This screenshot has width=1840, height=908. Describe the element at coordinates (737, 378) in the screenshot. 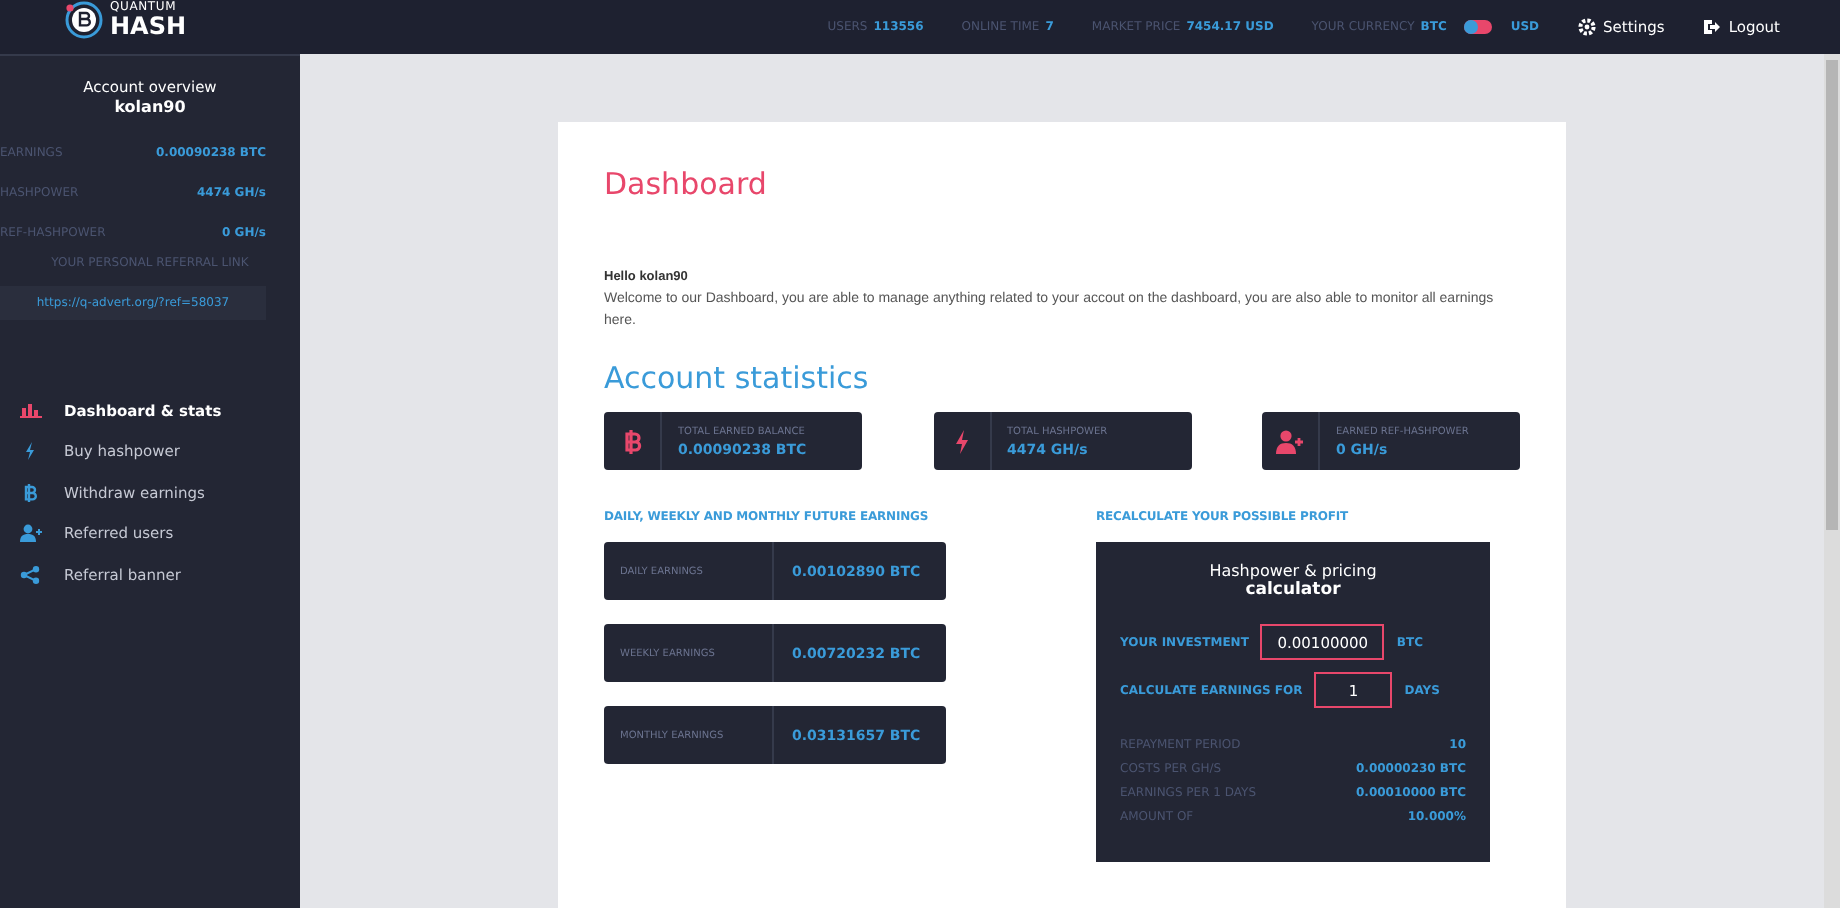

I see `section-title: Account statistics` at that location.